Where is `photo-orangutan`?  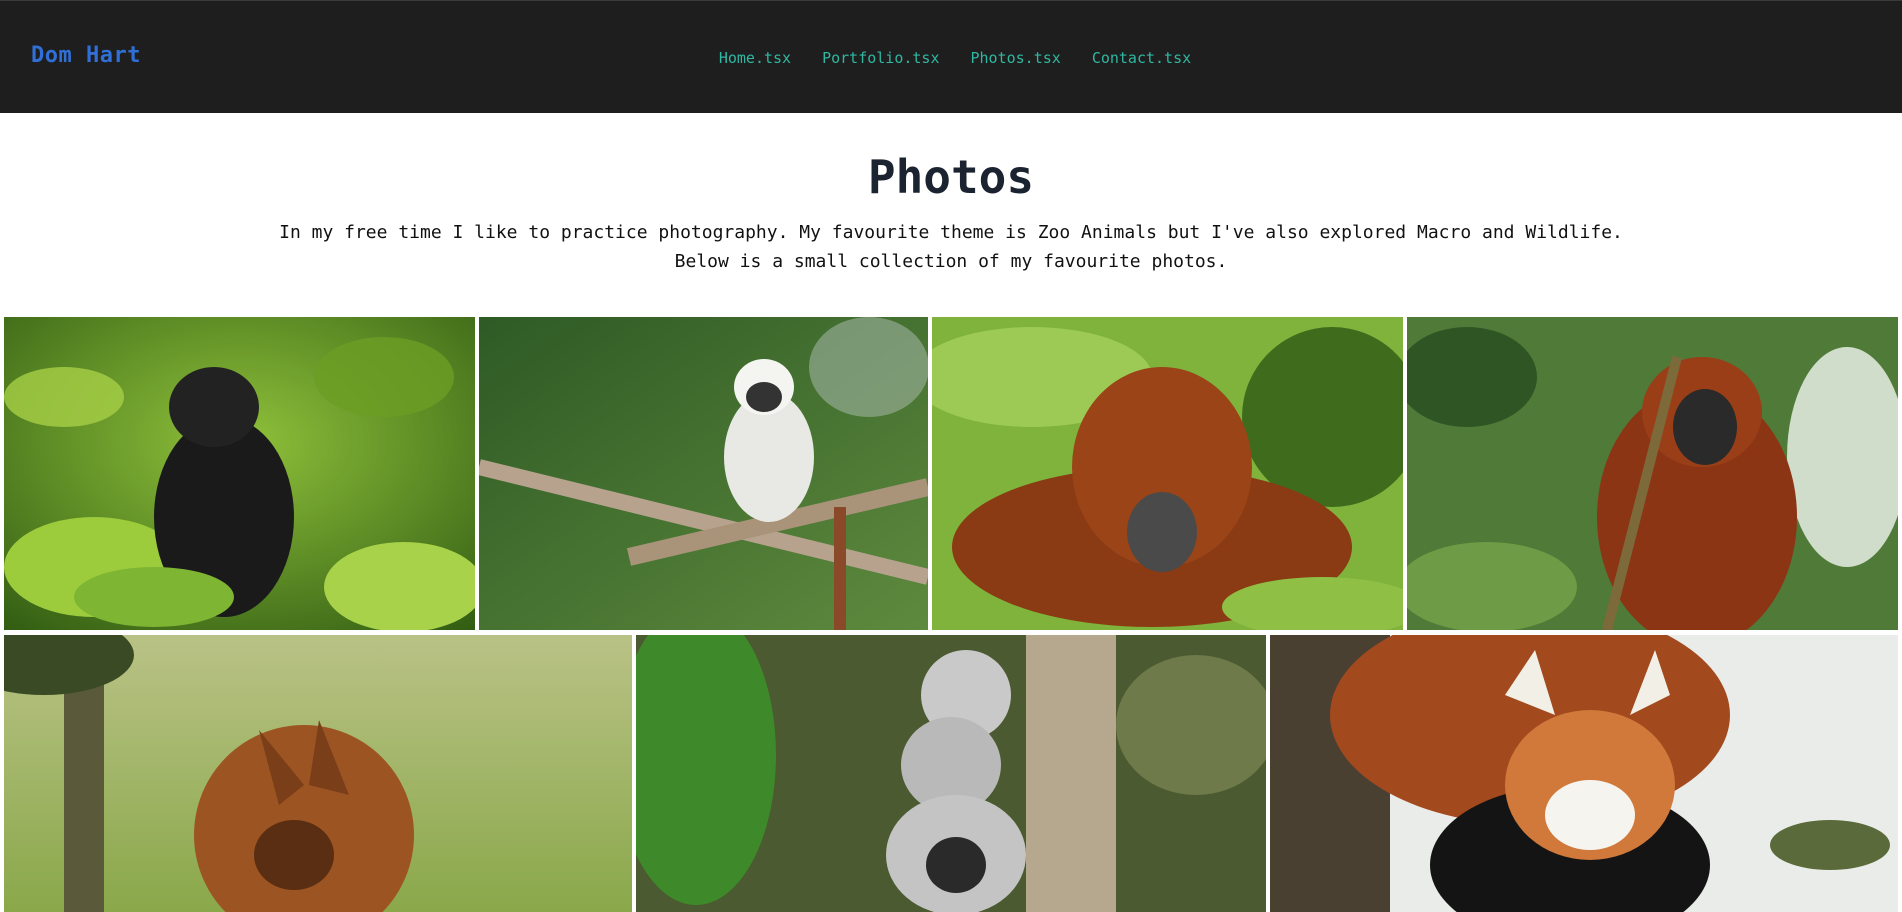 photo-orangutan is located at coordinates (1167, 473).